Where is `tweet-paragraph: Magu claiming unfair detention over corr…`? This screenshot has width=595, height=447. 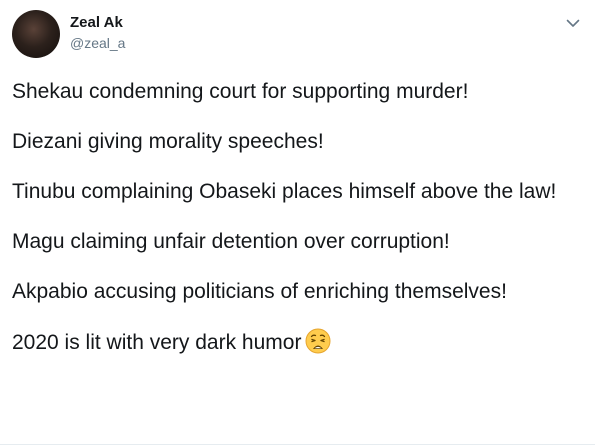 tweet-paragraph: Magu claiming unfair detention over corr… is located at coordinates (231, 241).